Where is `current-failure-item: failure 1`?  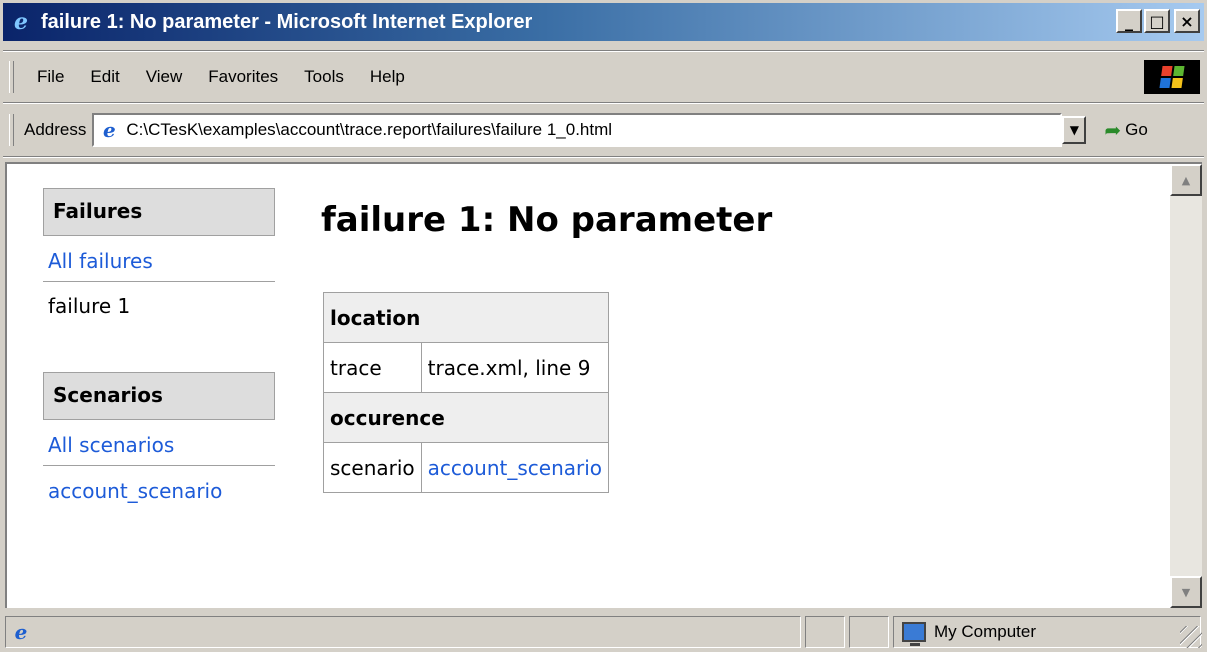 current-failure-item: failure 1 is located at coordinates (89, 306).